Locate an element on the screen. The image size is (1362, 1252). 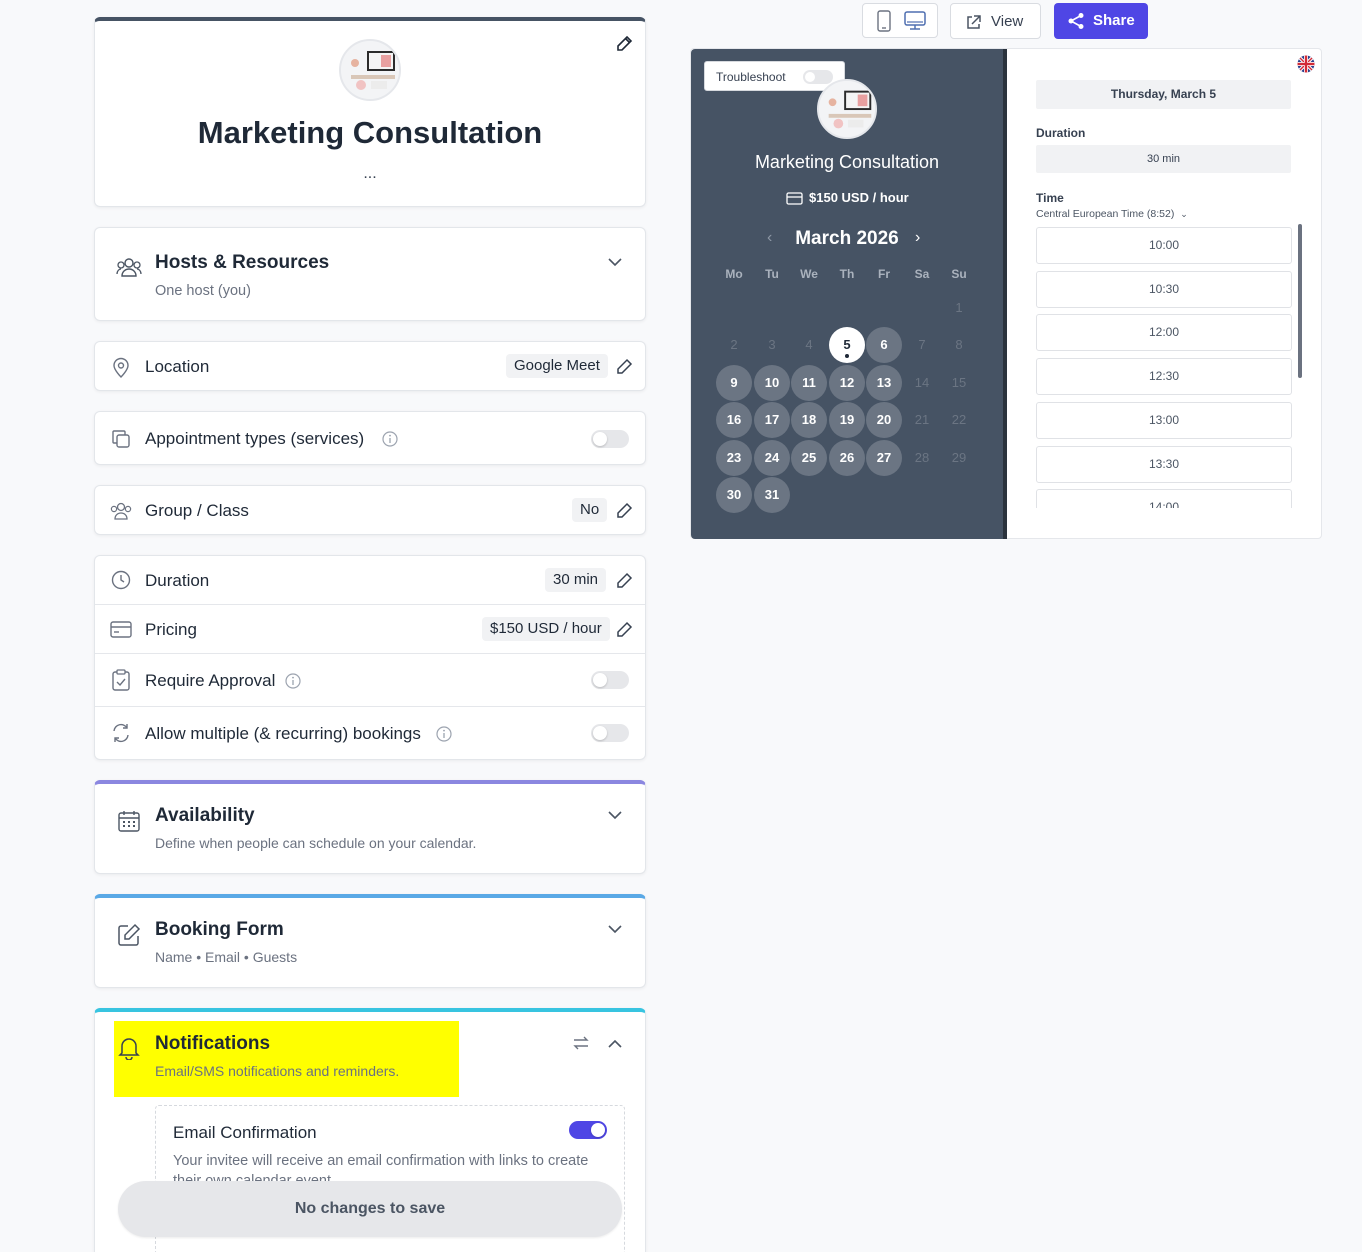
location-pin-icon is located at coordinates (121, 367).